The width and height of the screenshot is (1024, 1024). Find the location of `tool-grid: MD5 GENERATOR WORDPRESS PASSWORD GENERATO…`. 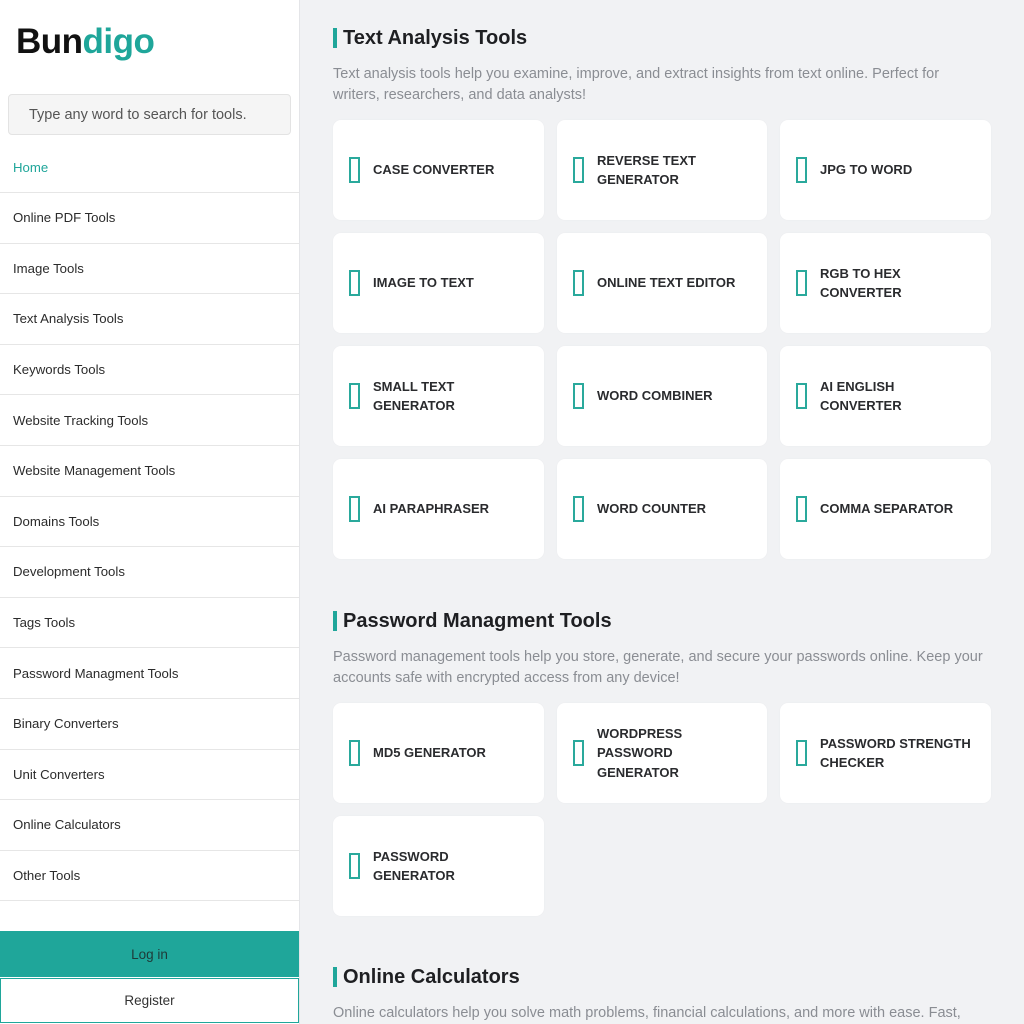

tool-grid: MD5 GENERATOR WORDPRESS PASSWORD GENERATO… is located at coordinates (663, 809).